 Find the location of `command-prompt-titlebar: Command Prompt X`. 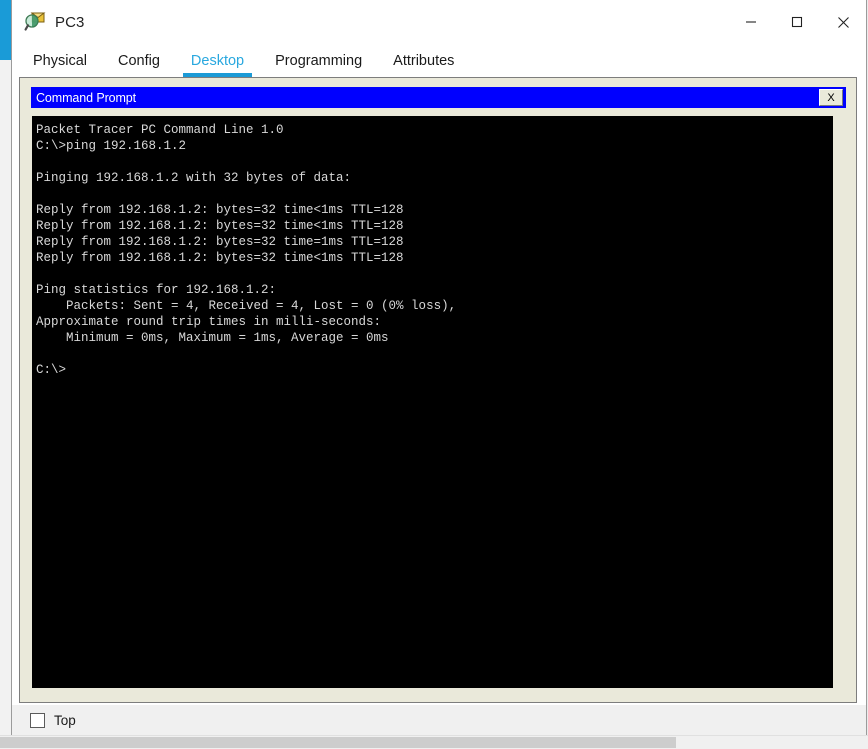

command-prompt-titlebar: Command Prompt X is located at coordinates (438, 97).